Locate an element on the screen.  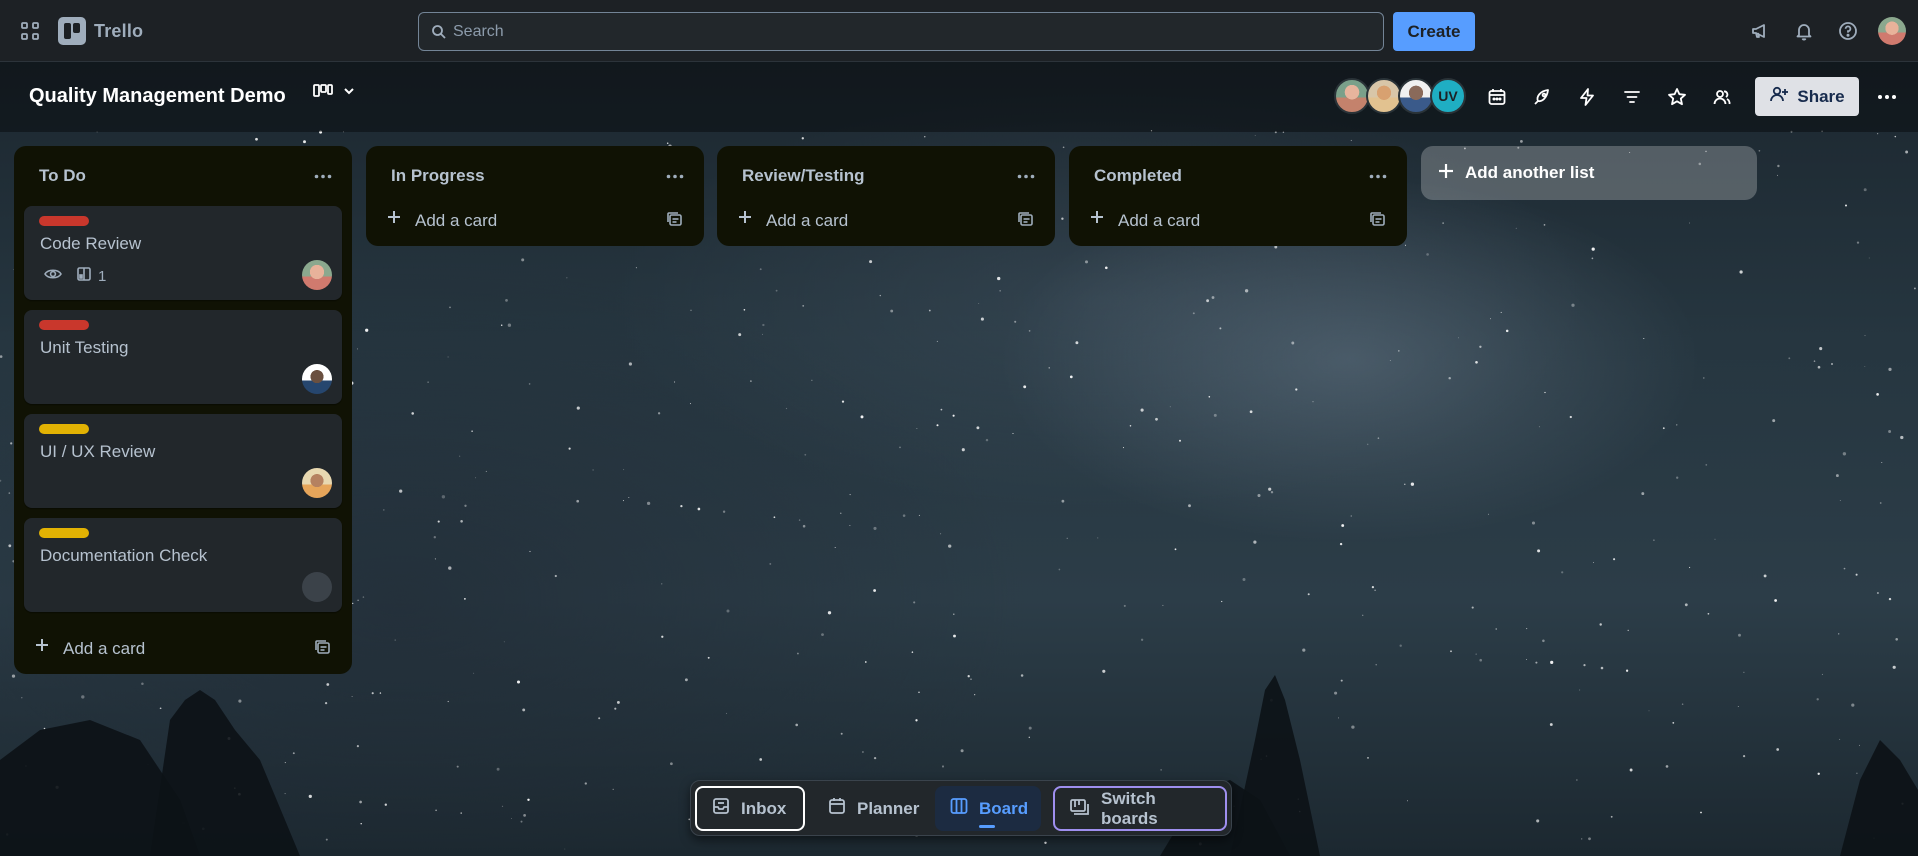
search-input is located at coordinates (918, 31).